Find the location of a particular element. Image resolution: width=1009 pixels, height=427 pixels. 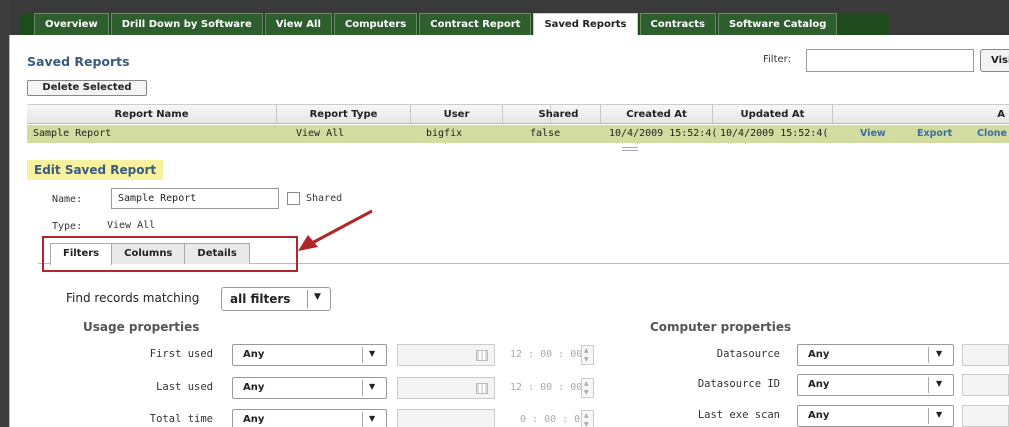

cell-report-type: View All is located at coordinates (320, 133).